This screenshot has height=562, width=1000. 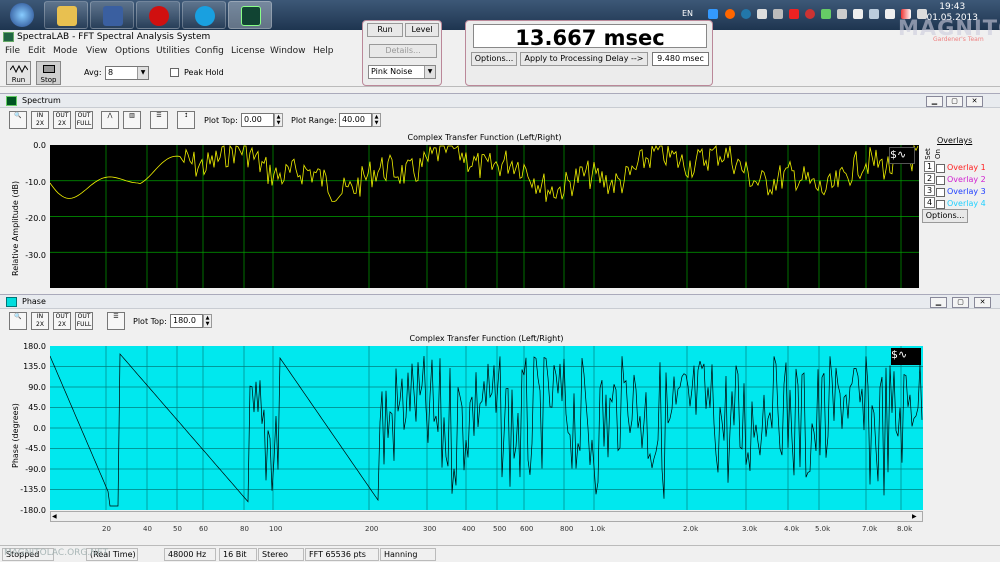 I want to click on signal-select: Pink Noise ▼, so click(x=402, y=72).